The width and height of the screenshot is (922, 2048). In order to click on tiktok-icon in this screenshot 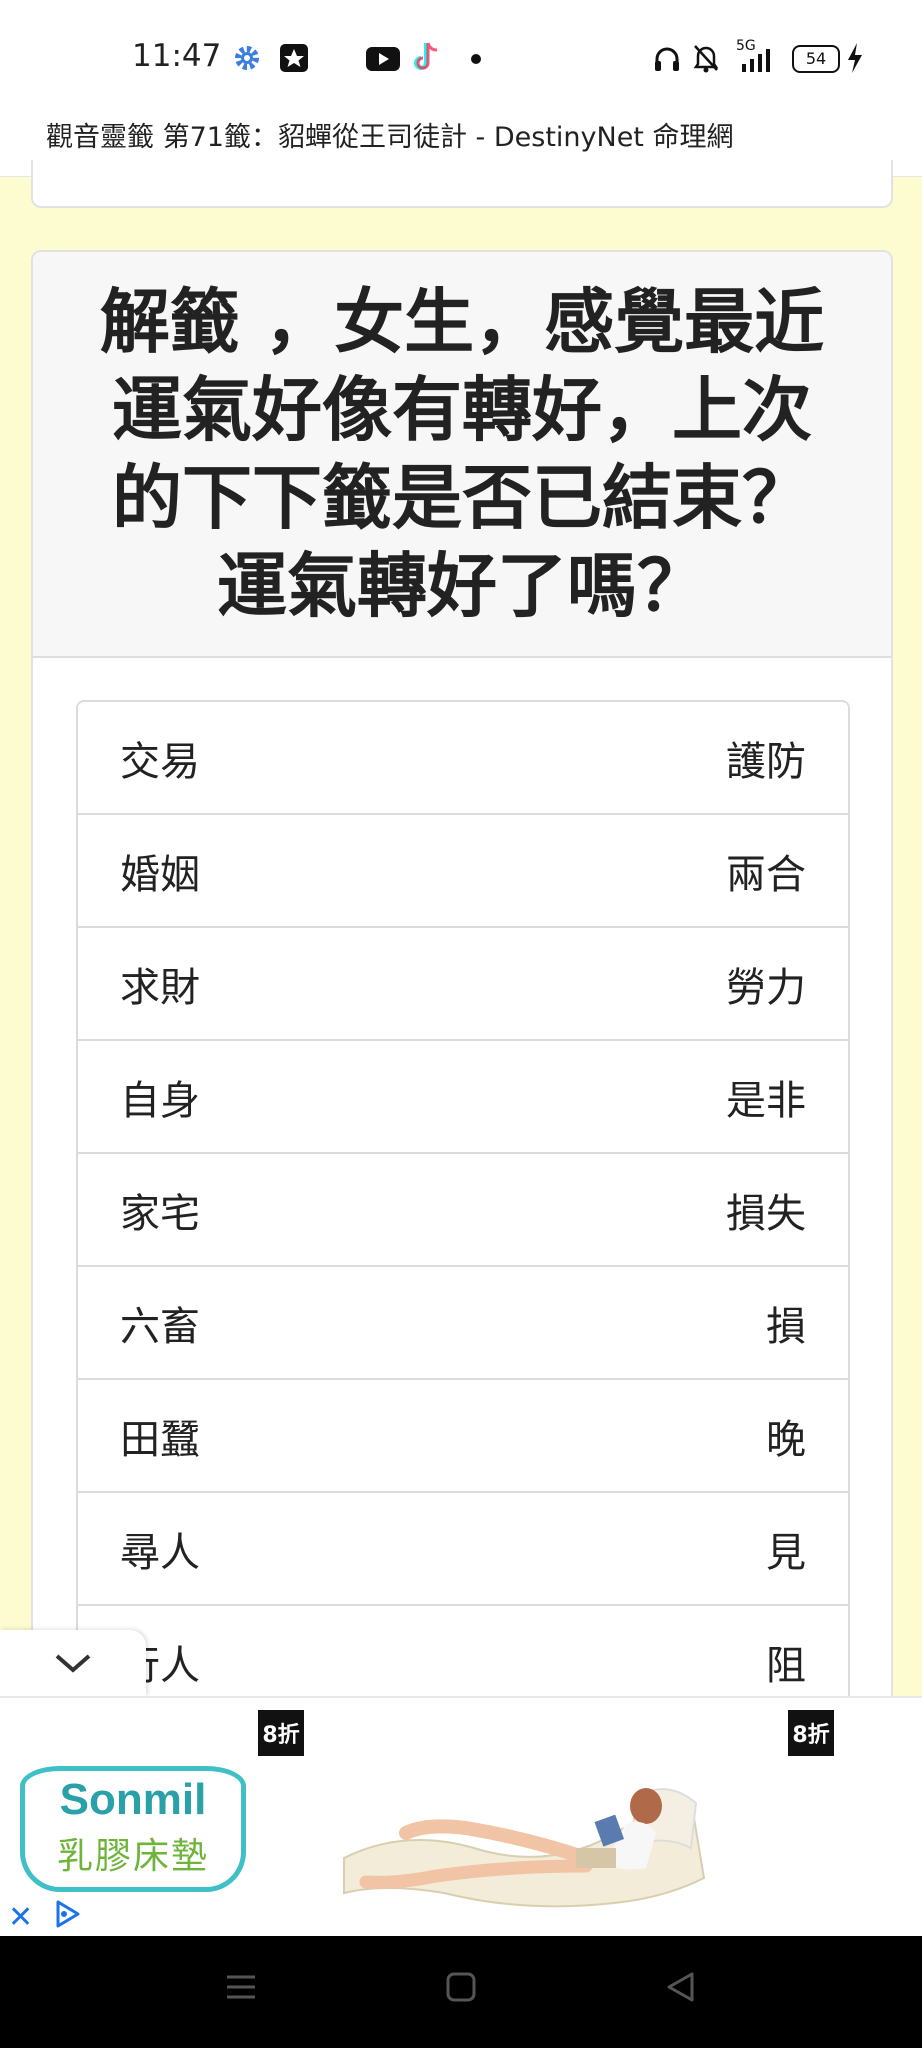, I will do `click(426, 56)`.